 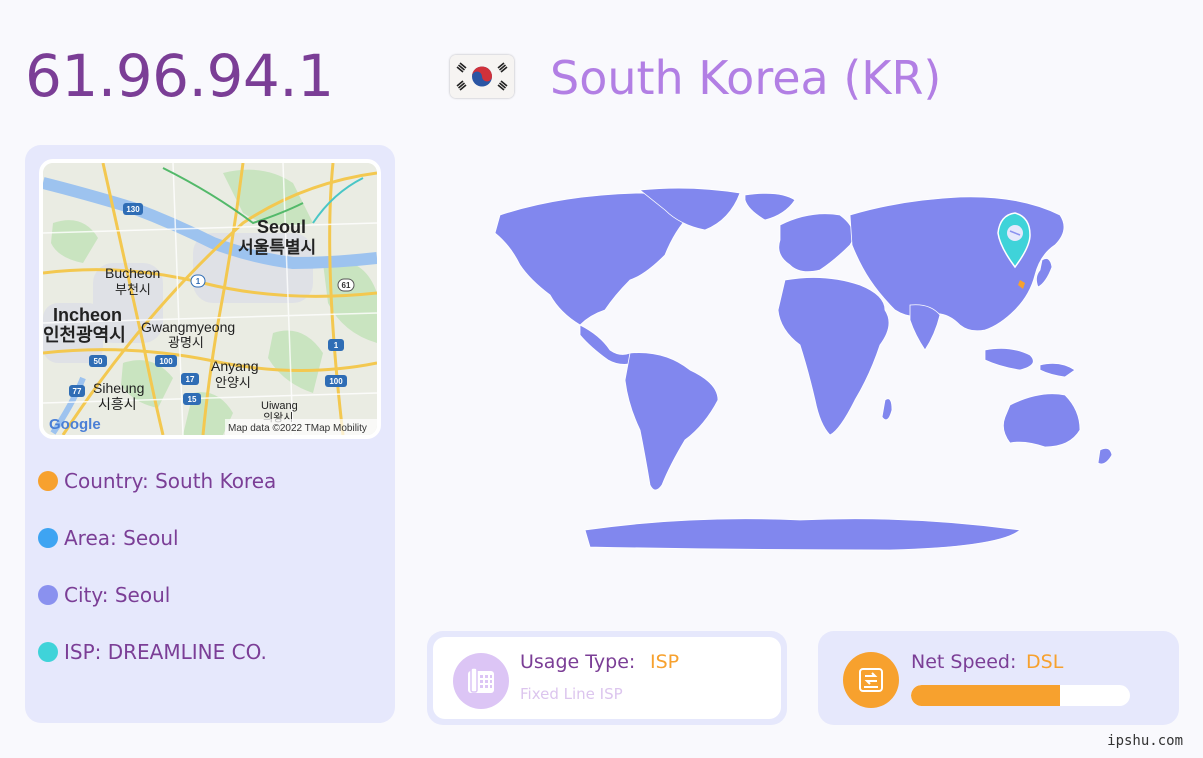 What do you see at coordinates (117, 595) in the screenshot?
I see `info-city-text: City: Seoul` at bounding box center [117, 595].